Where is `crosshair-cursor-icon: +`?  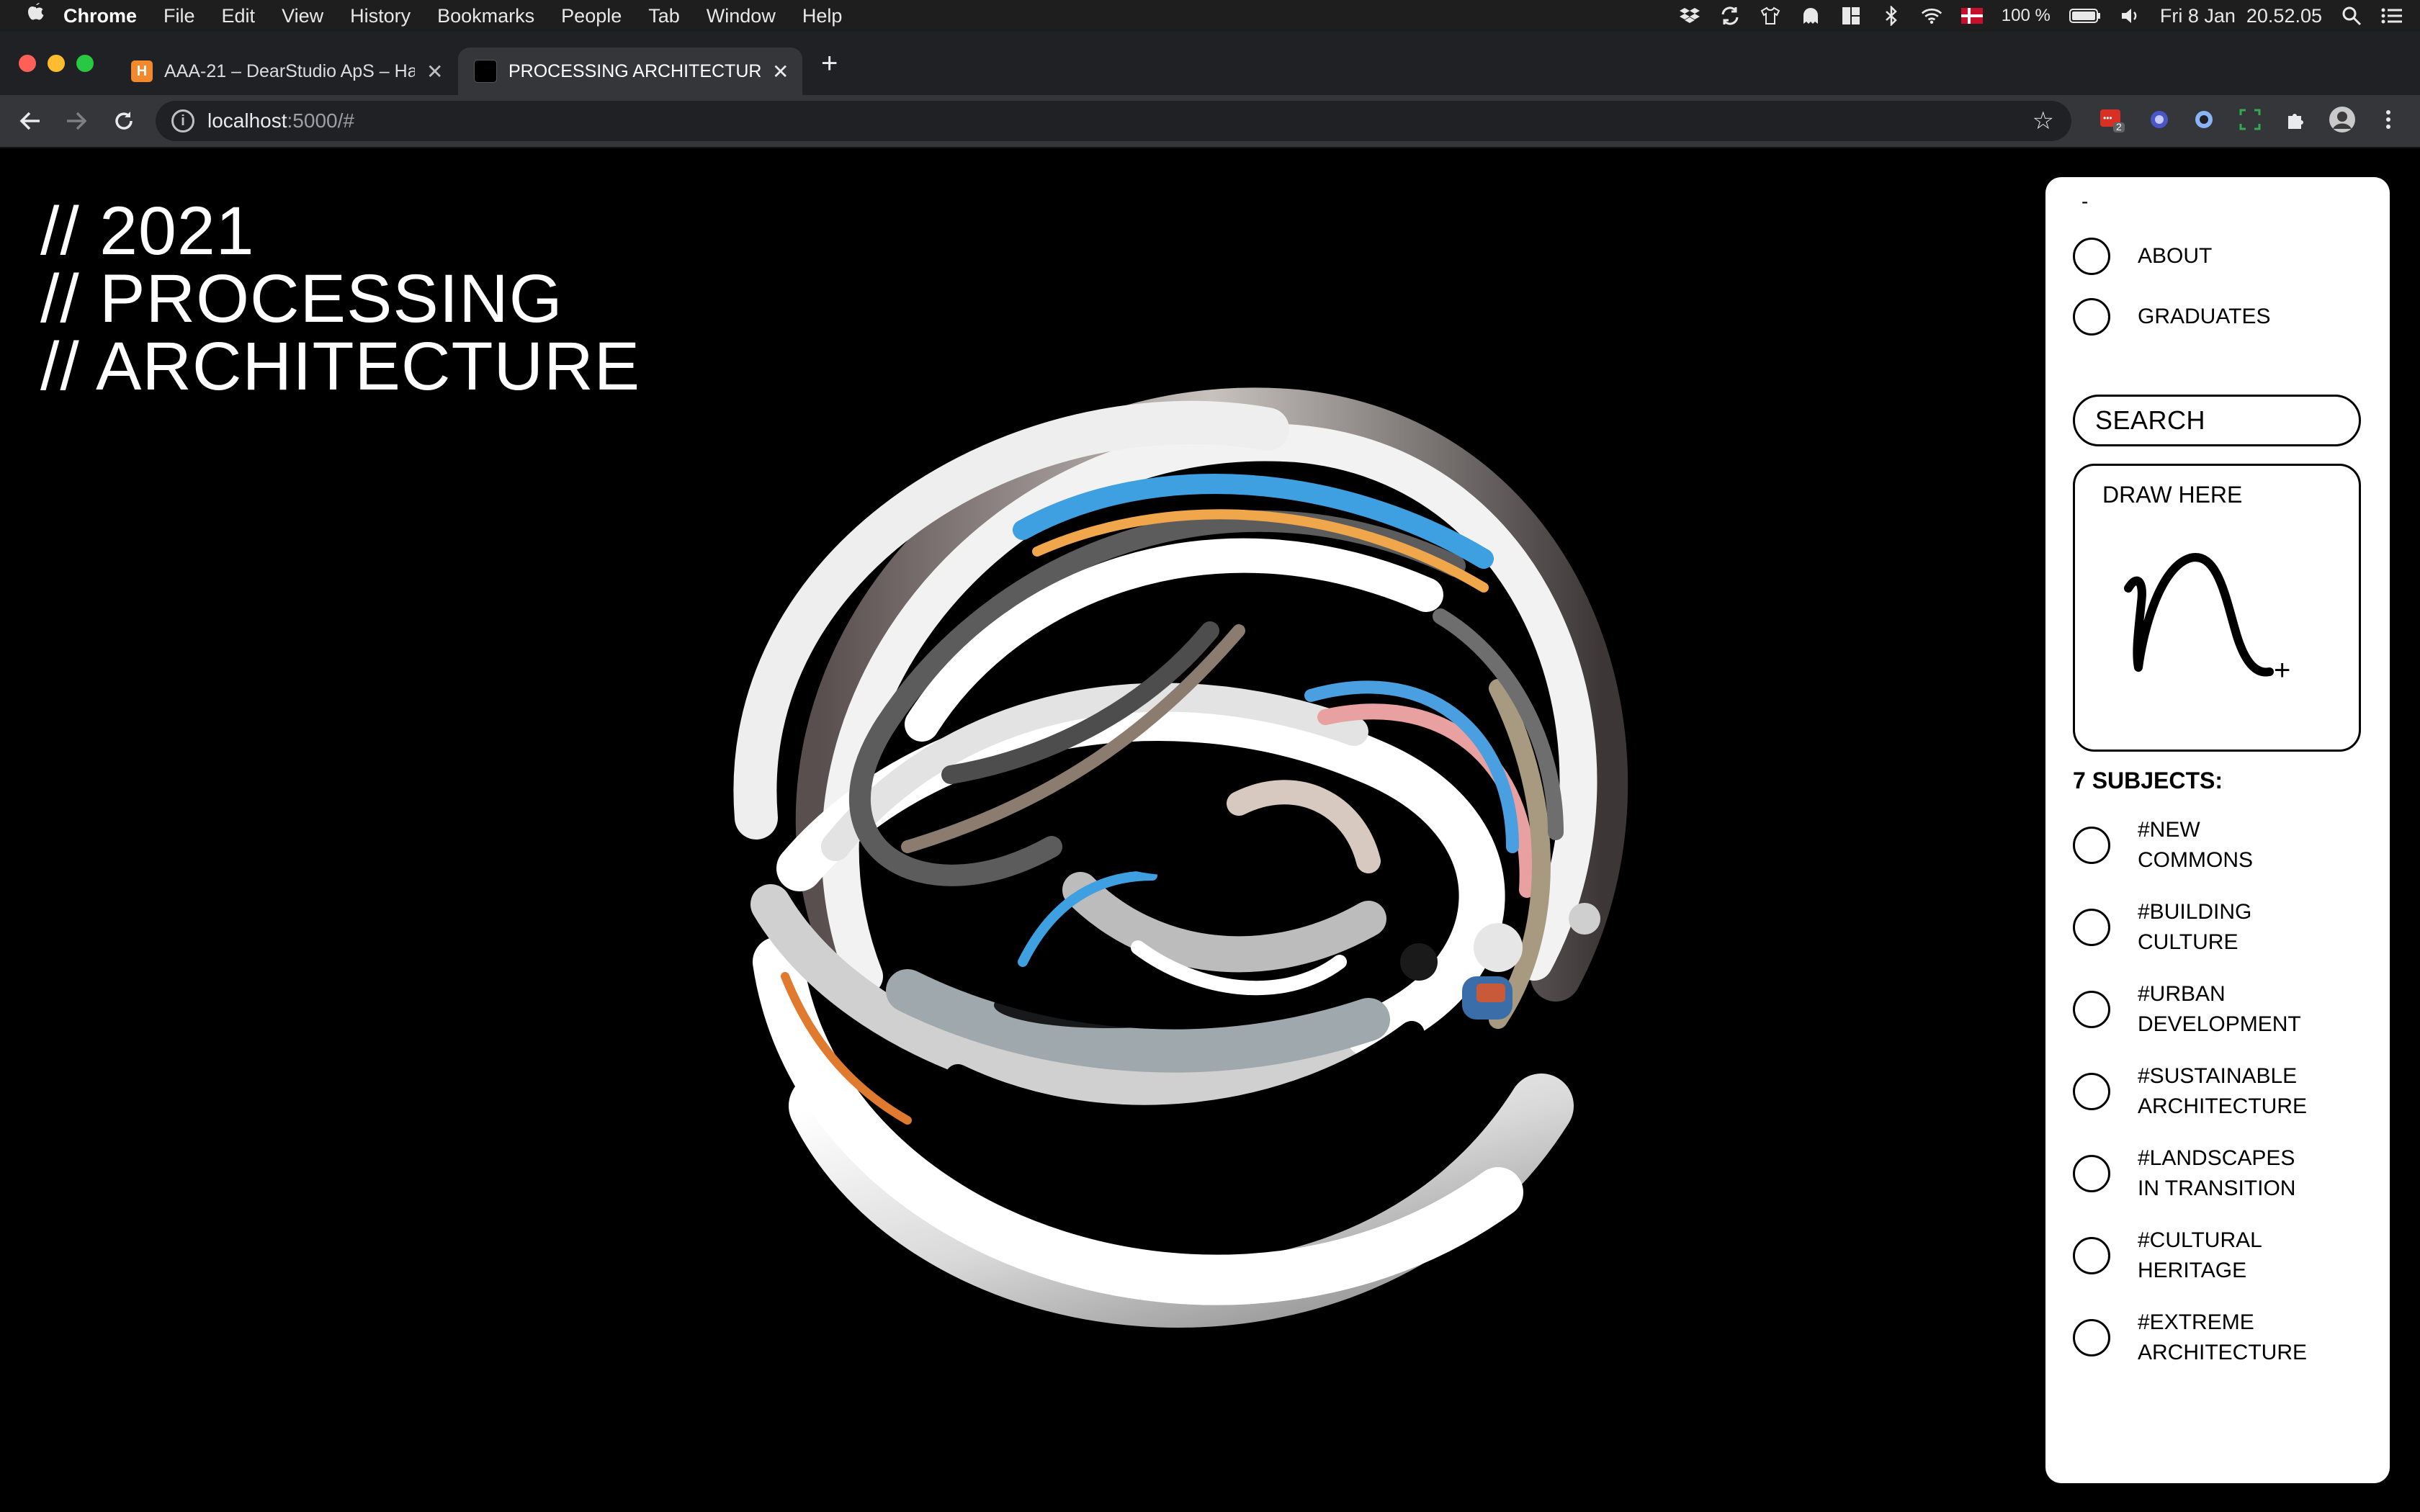
crosshair-cursor-icon: + is located at coordinates (2282, 670).